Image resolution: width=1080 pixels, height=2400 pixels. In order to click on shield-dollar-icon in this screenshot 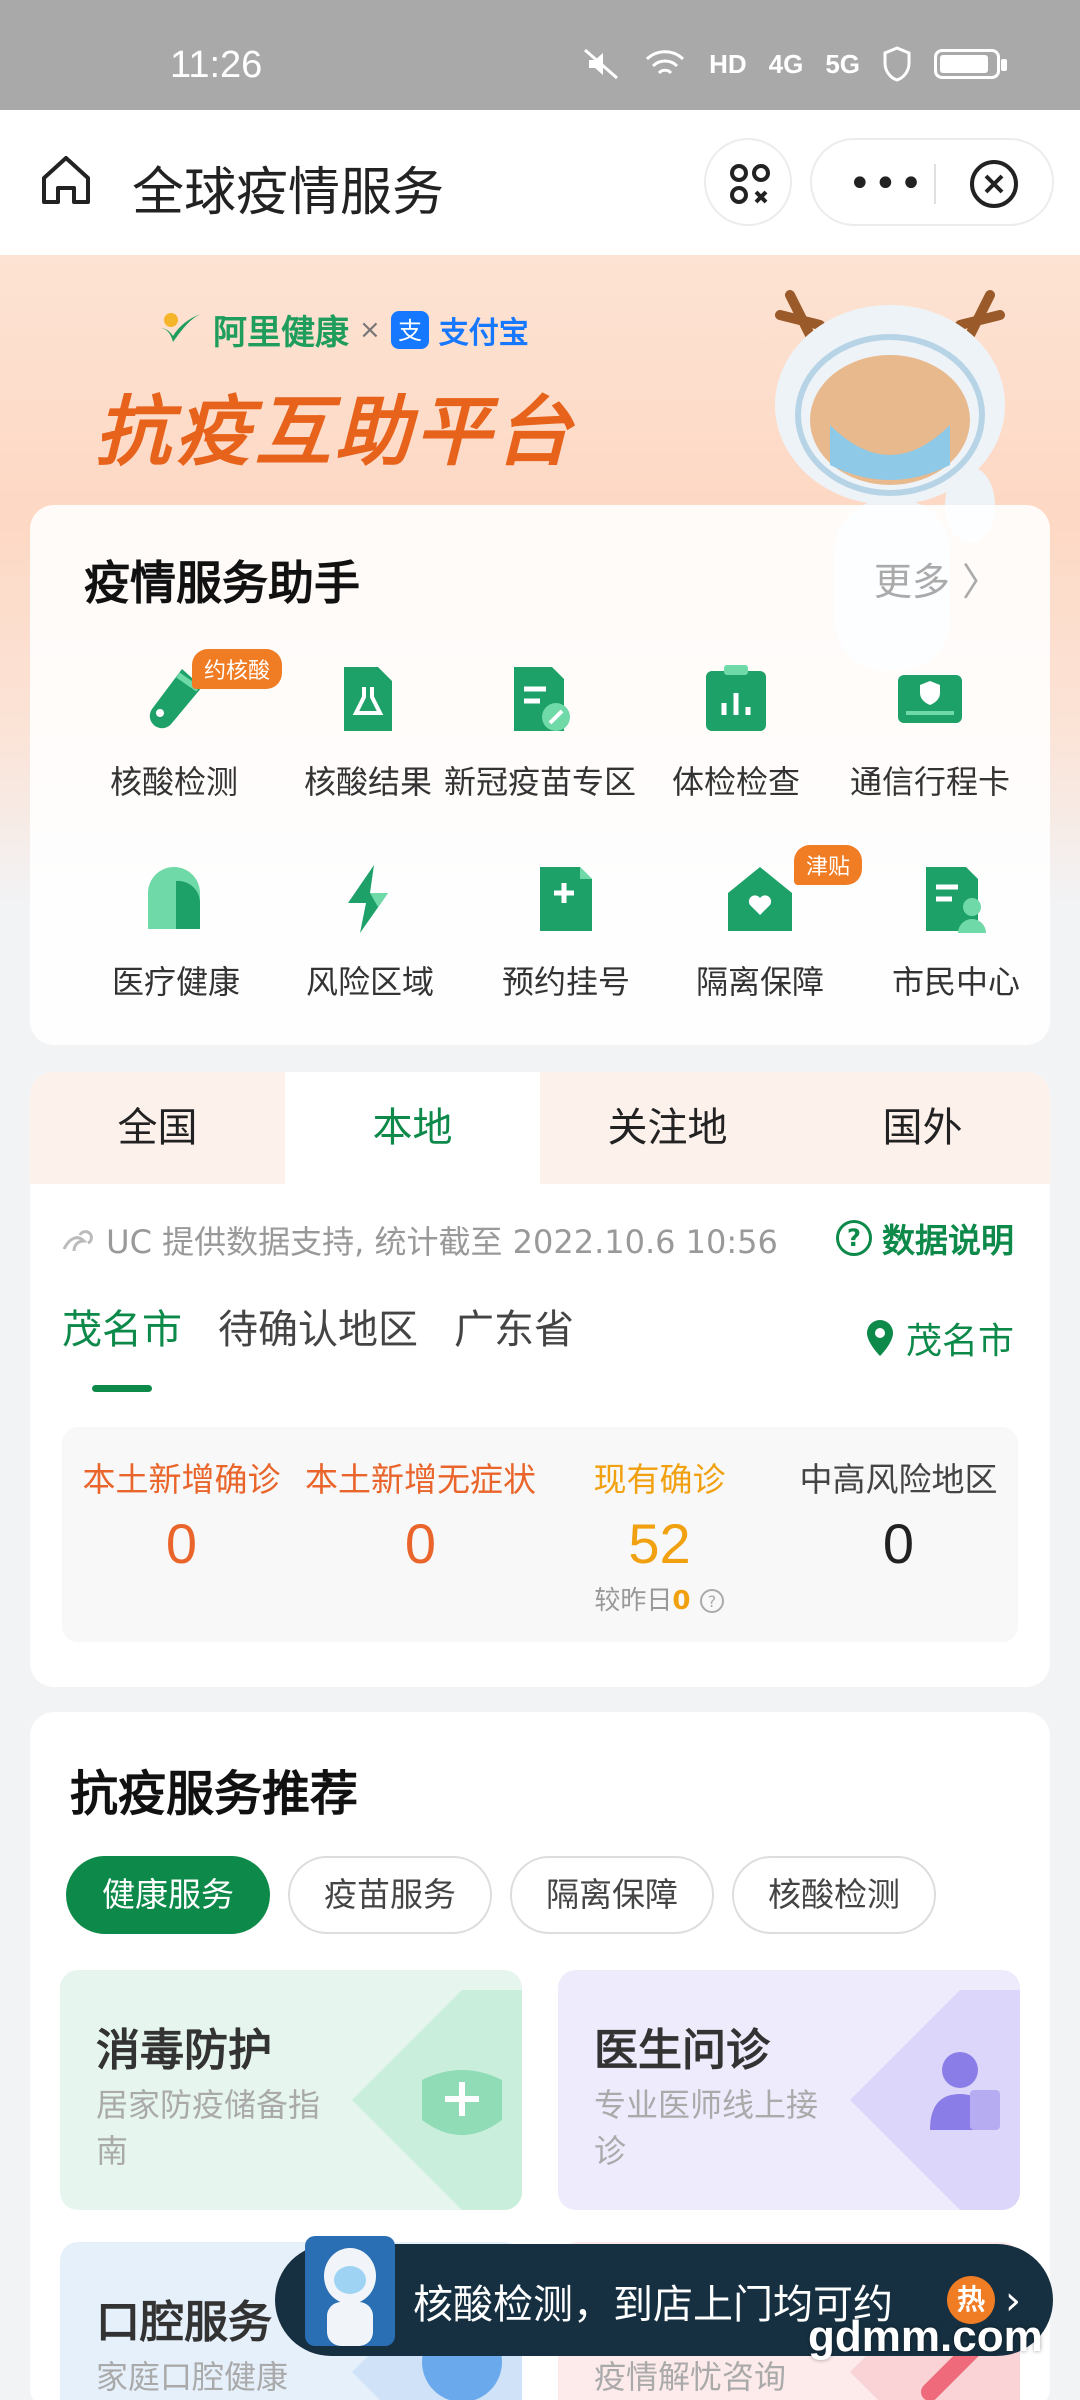, I will do `click(897, 64)`.